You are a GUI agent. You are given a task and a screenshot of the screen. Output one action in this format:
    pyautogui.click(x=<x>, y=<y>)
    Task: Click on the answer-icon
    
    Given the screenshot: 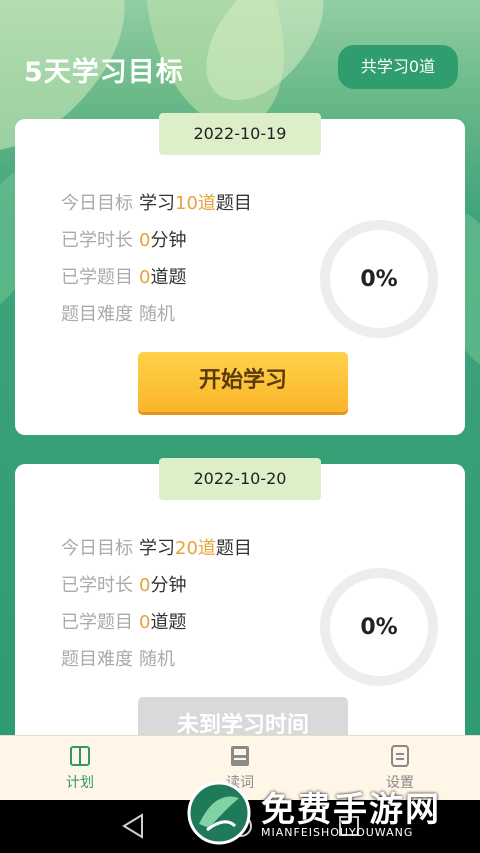 What is the action you would take?
    pyautogui.click(x=240, y=756)
    